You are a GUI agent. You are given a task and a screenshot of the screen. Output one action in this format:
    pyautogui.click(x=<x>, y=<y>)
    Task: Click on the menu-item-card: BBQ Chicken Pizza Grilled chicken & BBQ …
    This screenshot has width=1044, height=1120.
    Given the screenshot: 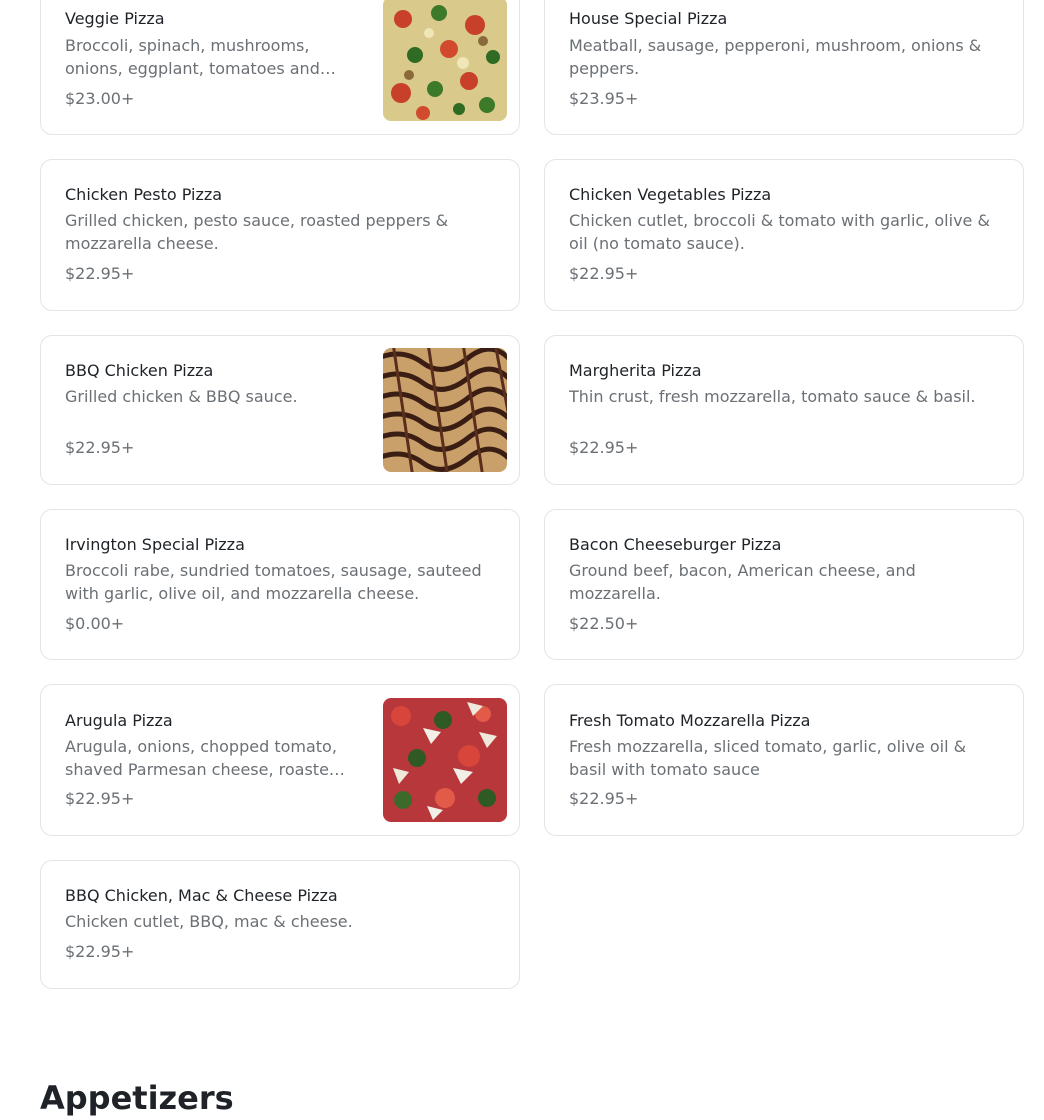 What is the action you would take?
    pyautogui.click(x=280, y=410)
    